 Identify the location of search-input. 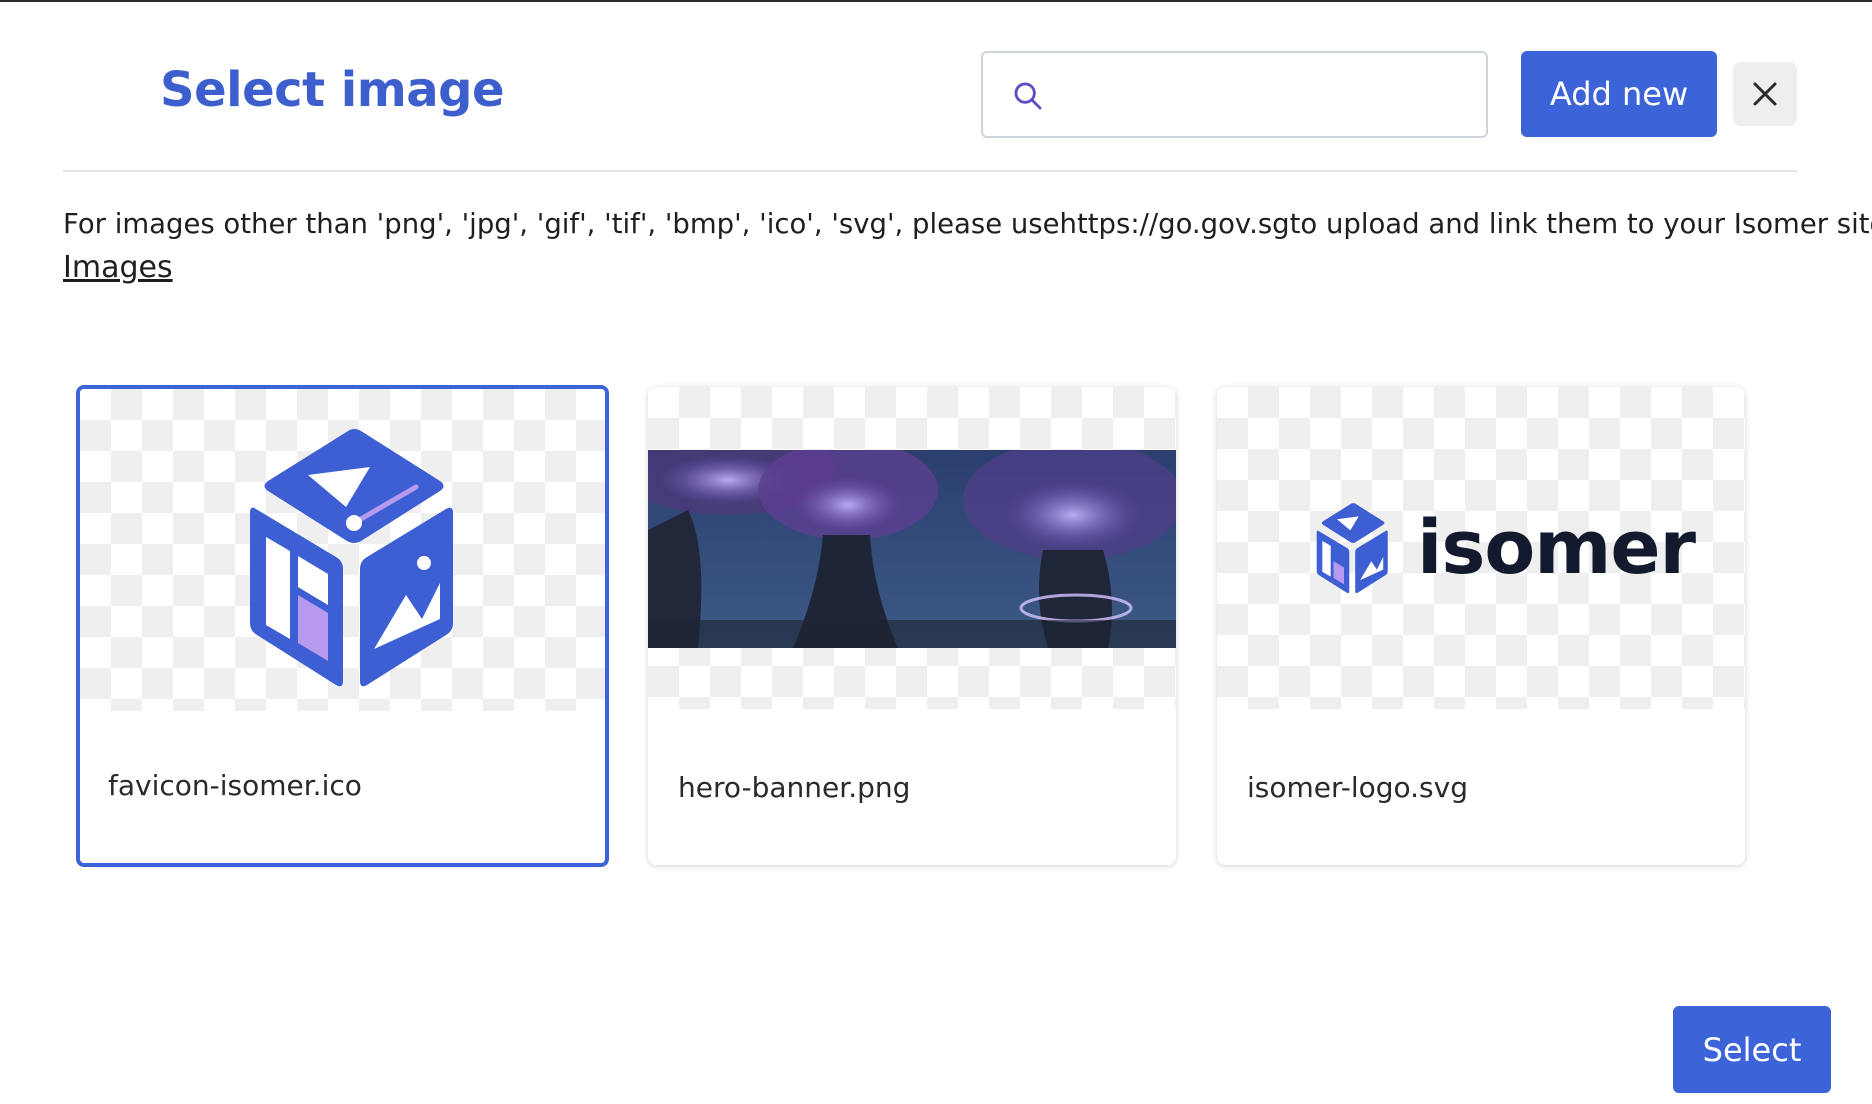
(1268, 94).